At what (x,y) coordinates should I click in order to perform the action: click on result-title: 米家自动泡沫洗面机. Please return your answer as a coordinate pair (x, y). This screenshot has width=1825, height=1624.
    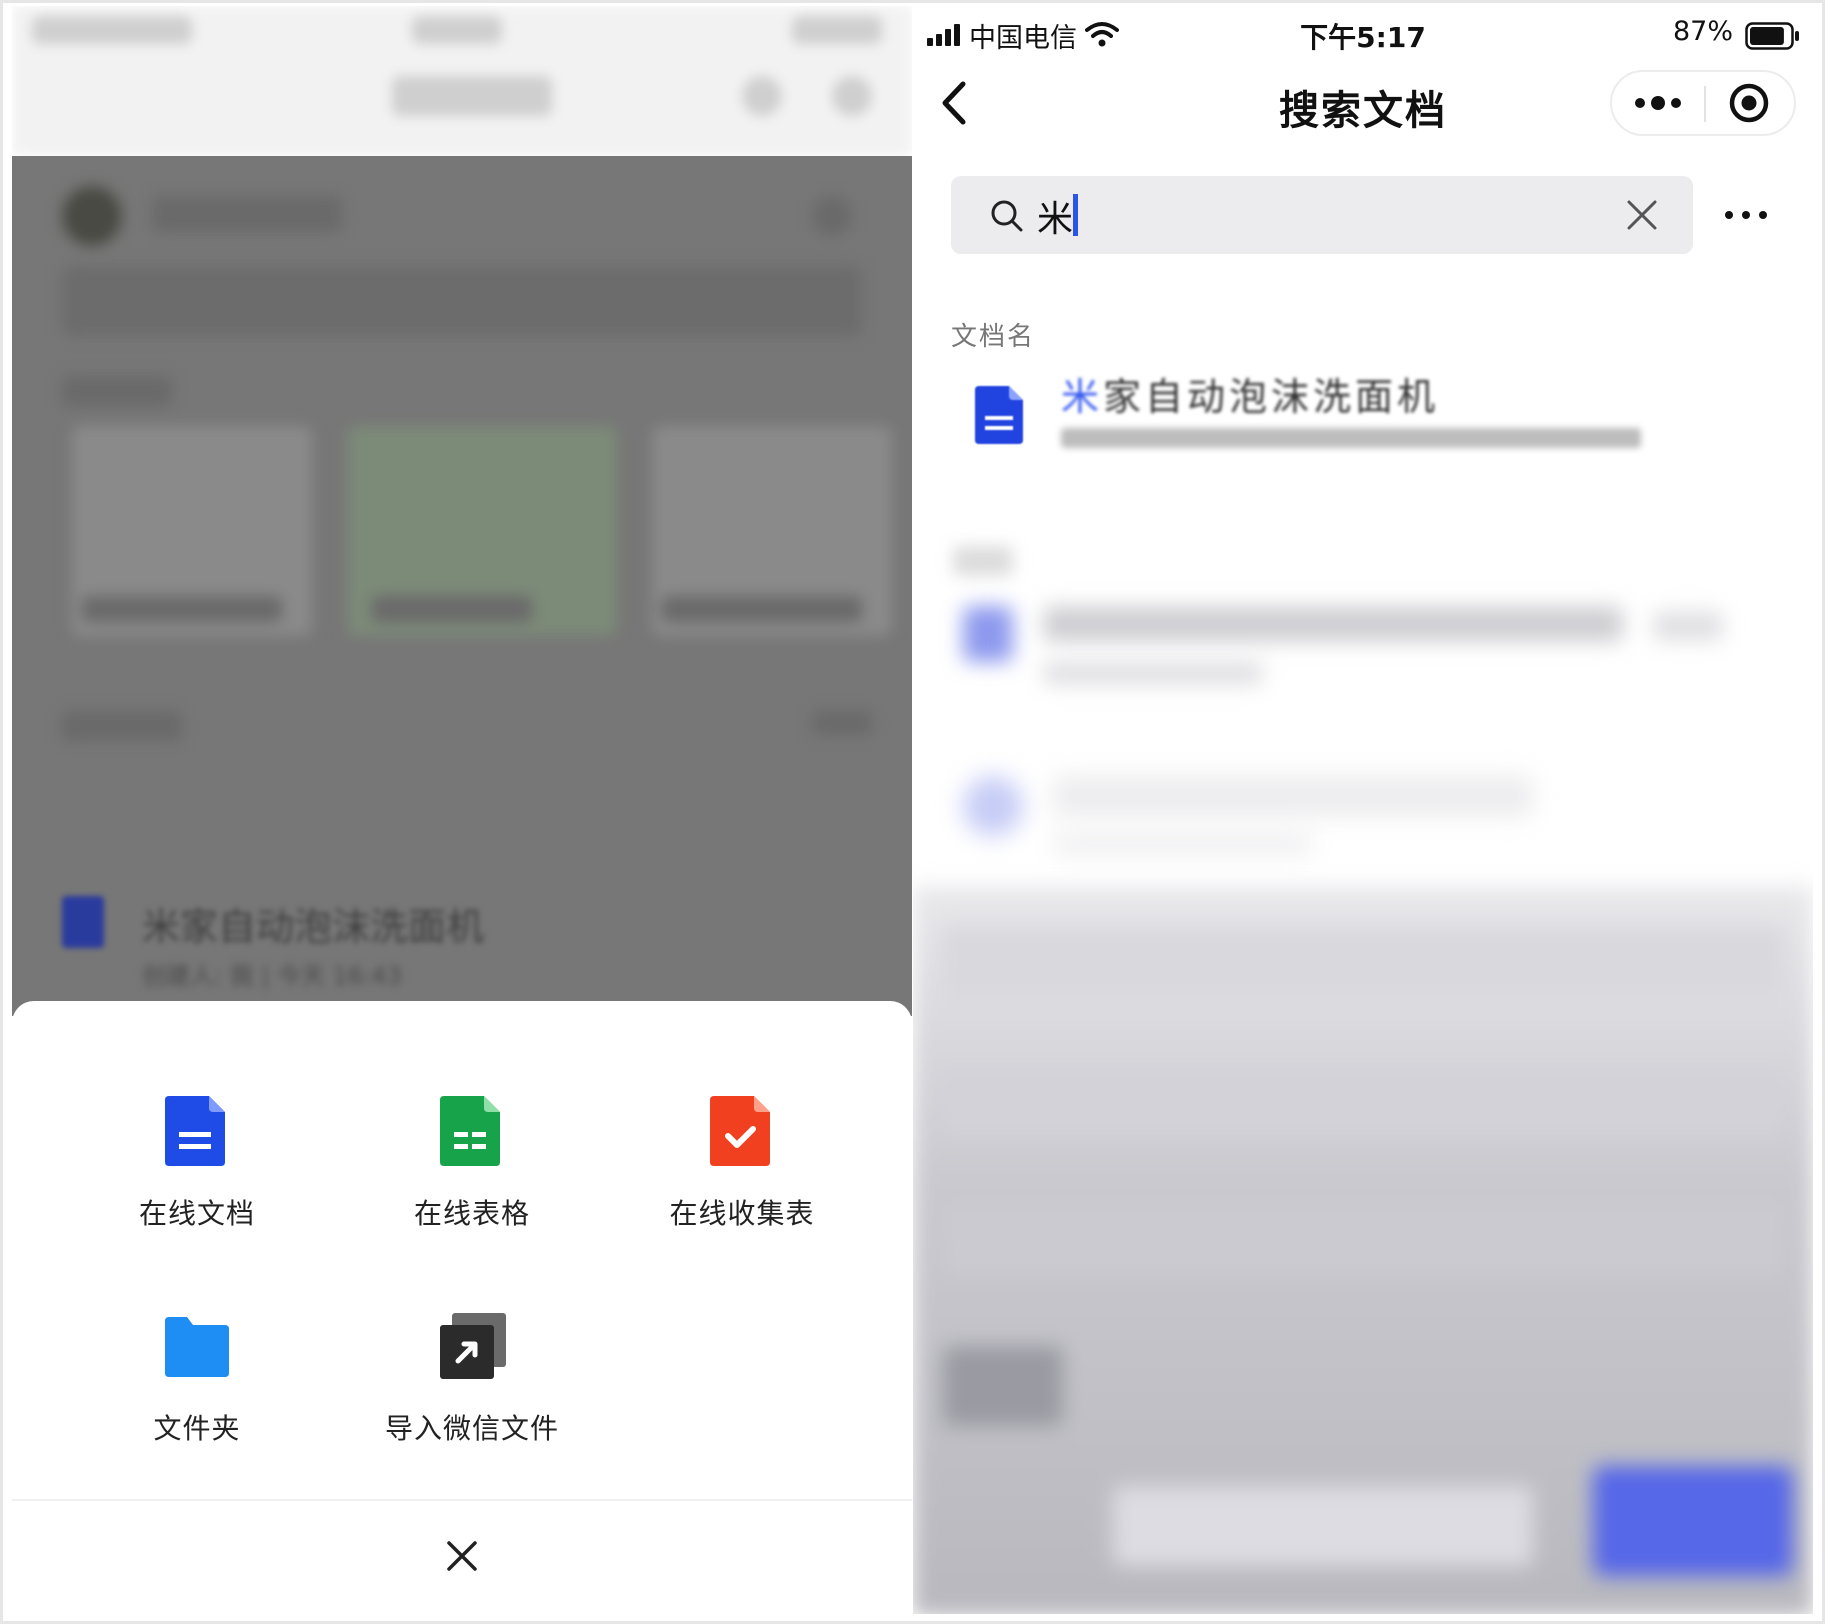
    Looking at the image, I should click on (1250, 393).